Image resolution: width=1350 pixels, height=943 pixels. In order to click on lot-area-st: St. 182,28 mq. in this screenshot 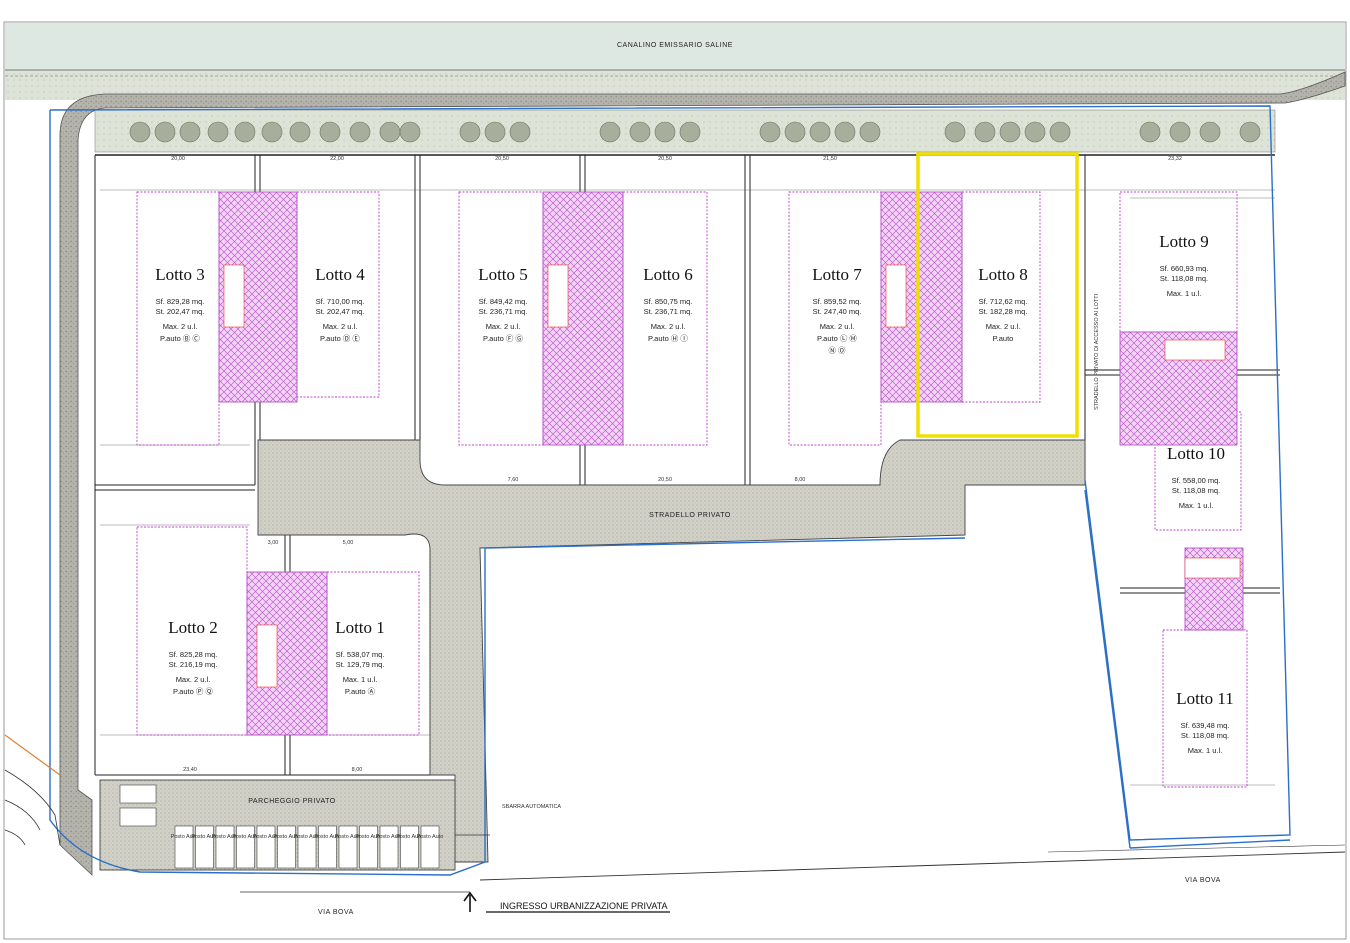, I will do `click(1003, 311)`.